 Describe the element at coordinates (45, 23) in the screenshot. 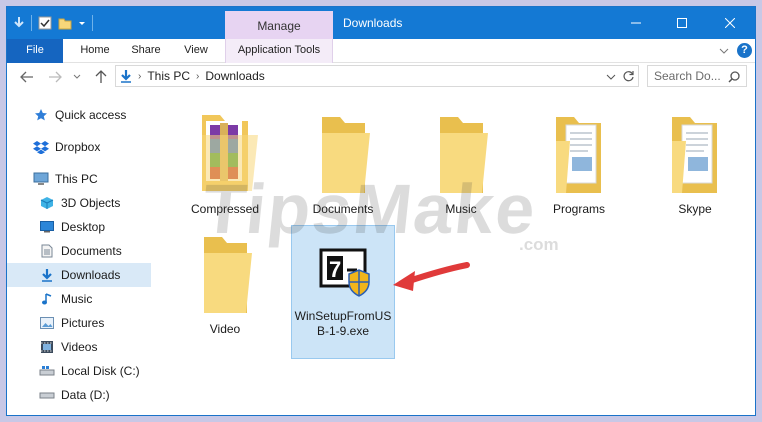

I see `properties-icon` at that location.